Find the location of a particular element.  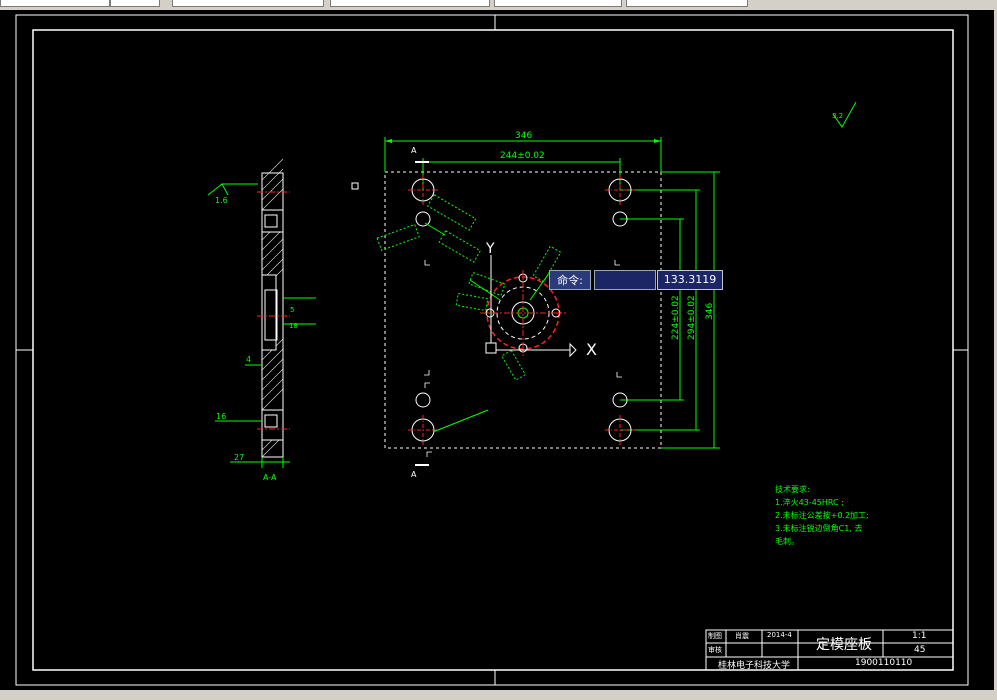

dim-thickness: 27 is located at coordinates (239, 457).